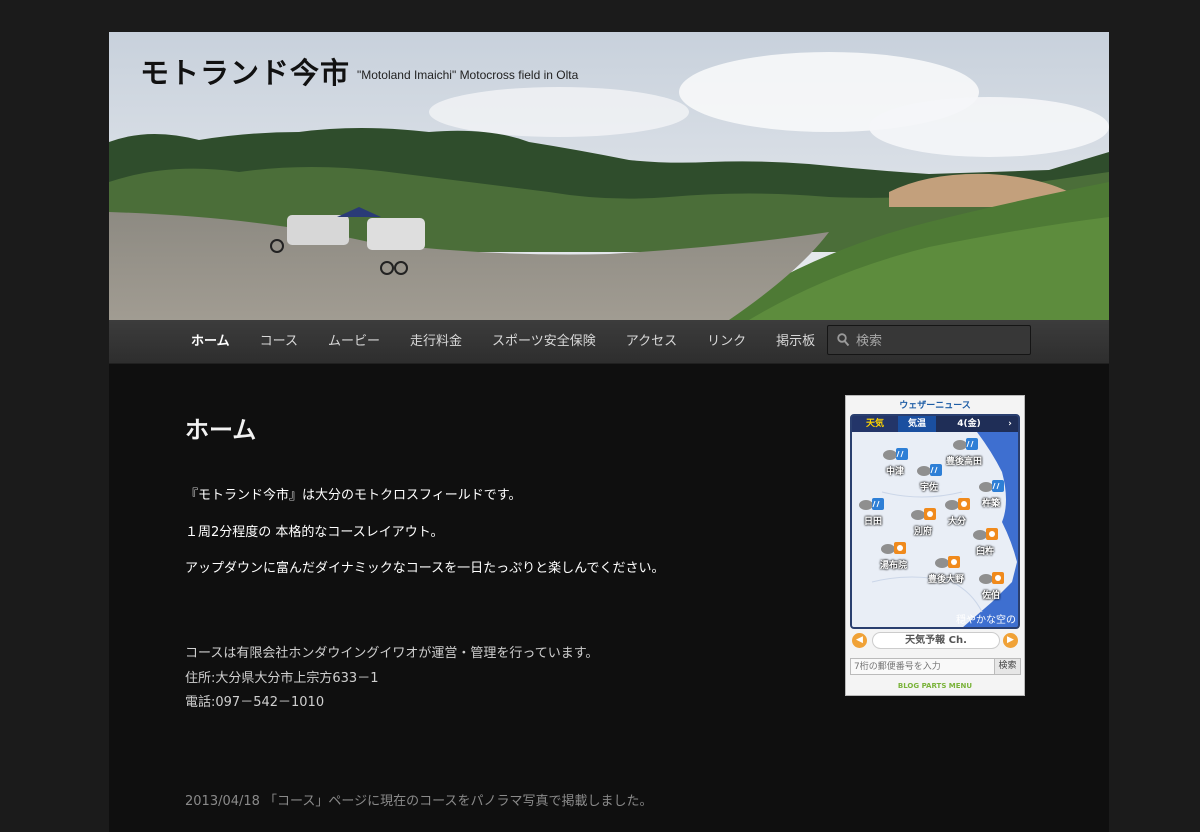  I want to click on tab-weather: 天気, so click(875, 424).